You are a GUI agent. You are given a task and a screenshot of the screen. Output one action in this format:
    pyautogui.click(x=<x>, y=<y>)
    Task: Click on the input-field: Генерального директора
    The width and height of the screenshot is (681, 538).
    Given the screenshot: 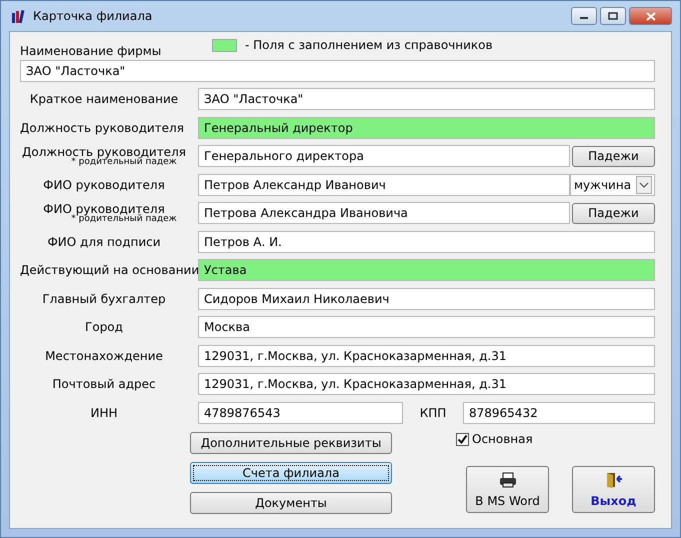 What is the action you would take?
    pyautogui.click(x=384, y=156)
    